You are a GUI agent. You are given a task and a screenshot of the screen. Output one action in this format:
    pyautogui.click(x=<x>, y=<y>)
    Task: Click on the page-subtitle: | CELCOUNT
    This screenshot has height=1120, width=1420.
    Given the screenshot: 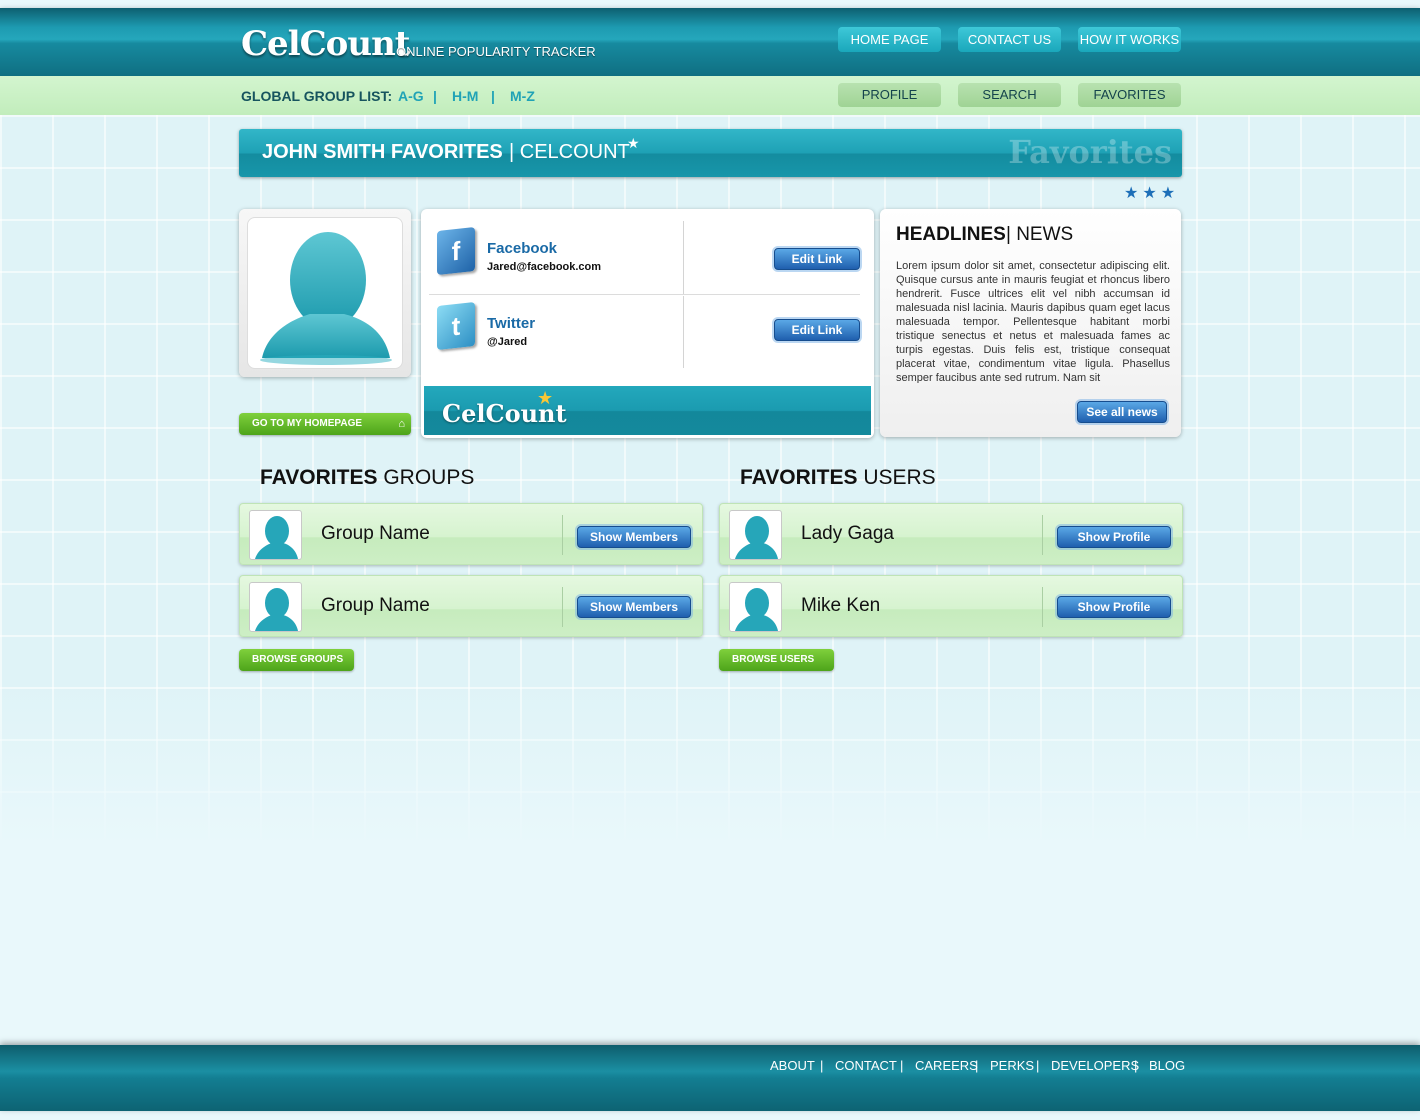 What is the action you would take?
    pyautogui.click(x=569, y=152)
    